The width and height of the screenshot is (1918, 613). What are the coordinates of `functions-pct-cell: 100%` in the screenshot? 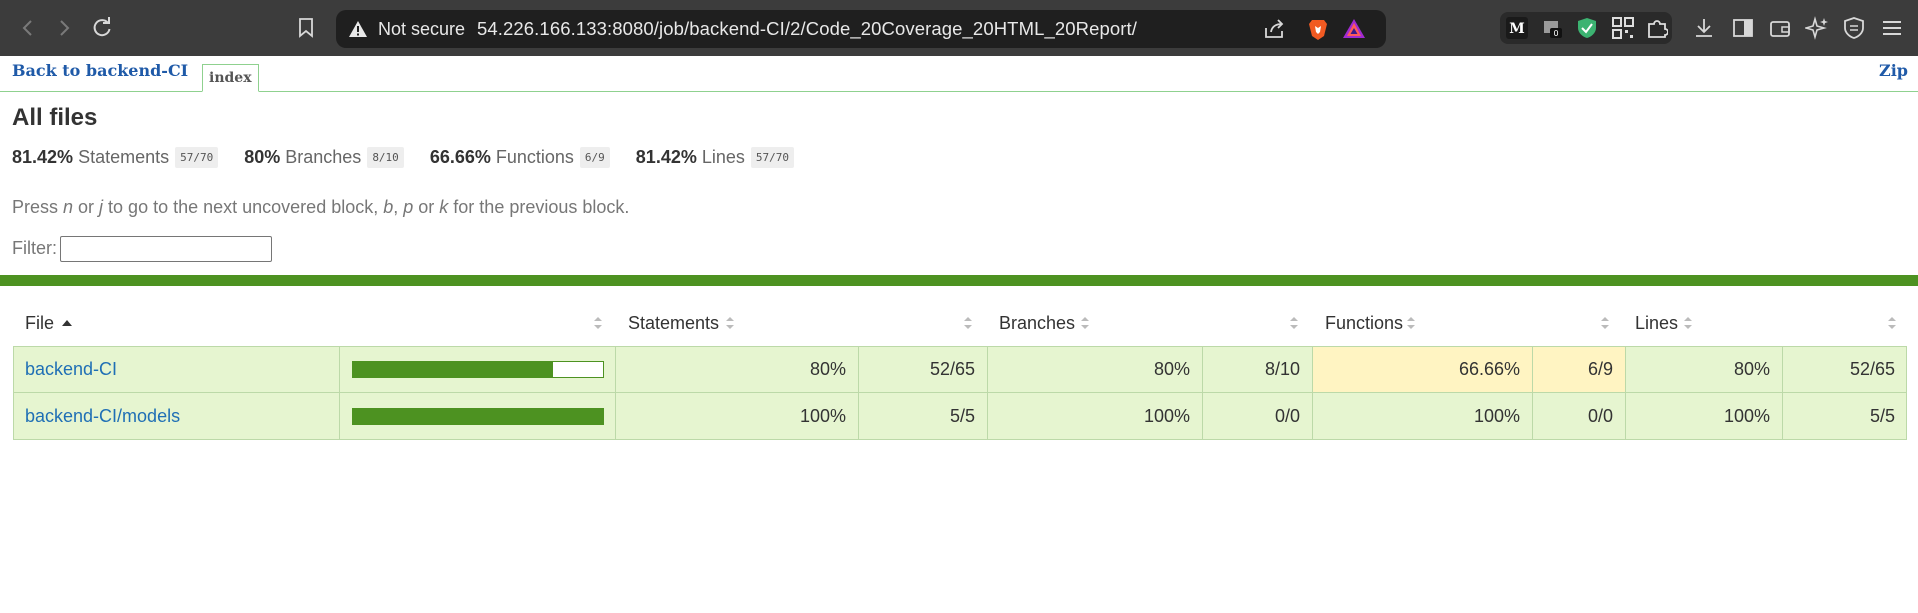 It's located at (1423, 416).